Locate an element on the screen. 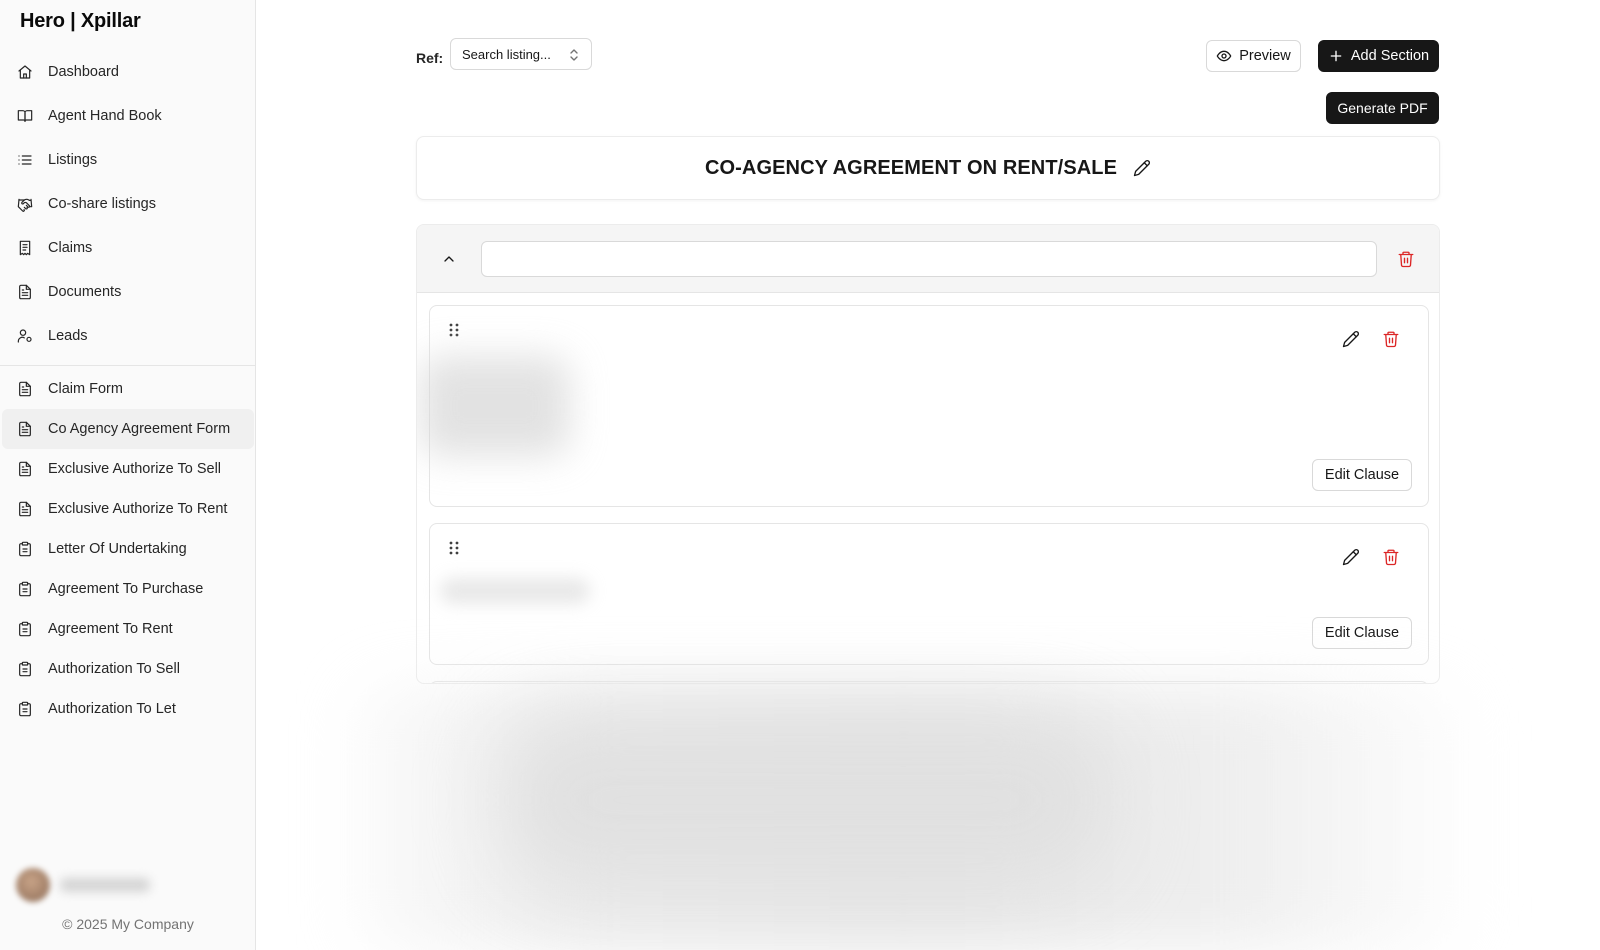 This screenshot has height=950, width=1600. clause-card is located at coordinates (929, 682).